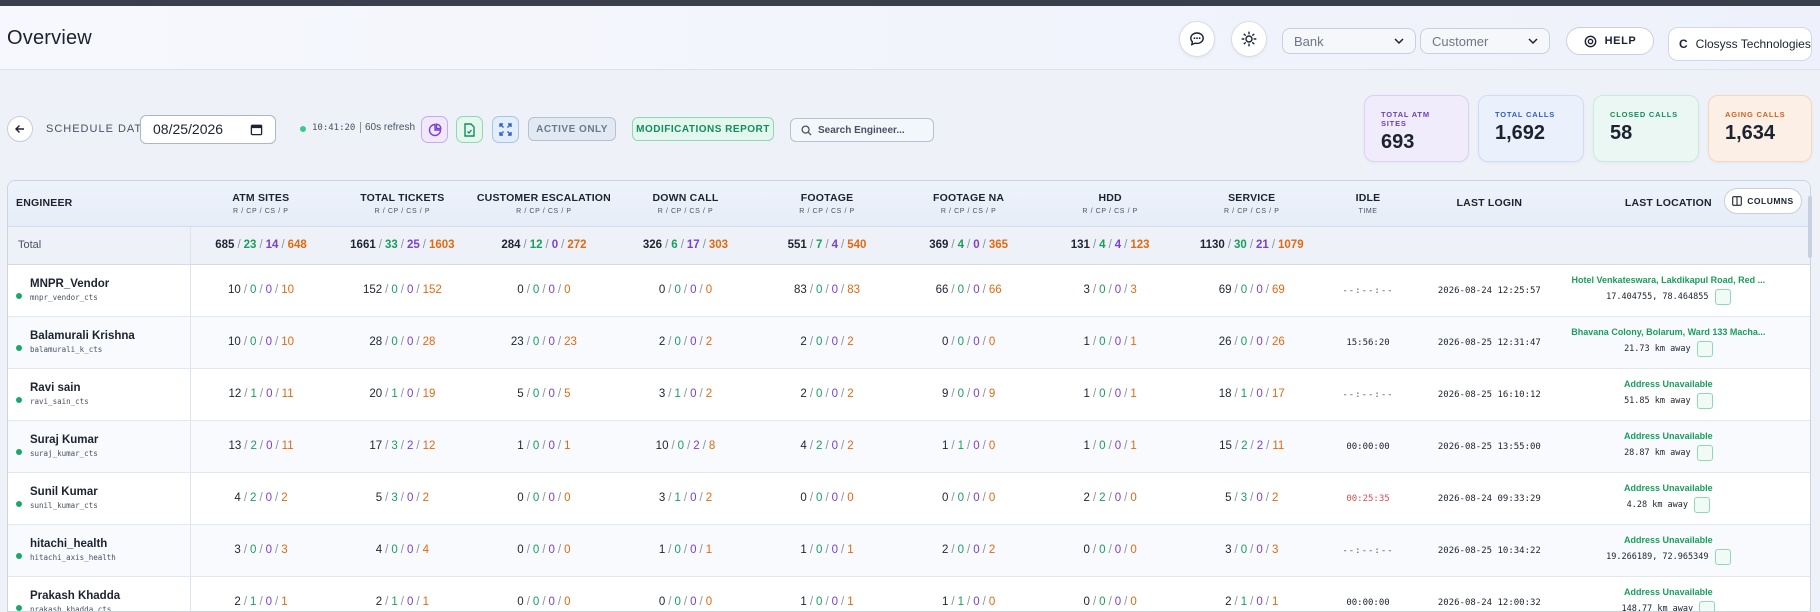  What do you see at coordinates (99, 204) in the screenshot?
I see `header-engineer: ENGINEER` at bounding box center [99, 204].